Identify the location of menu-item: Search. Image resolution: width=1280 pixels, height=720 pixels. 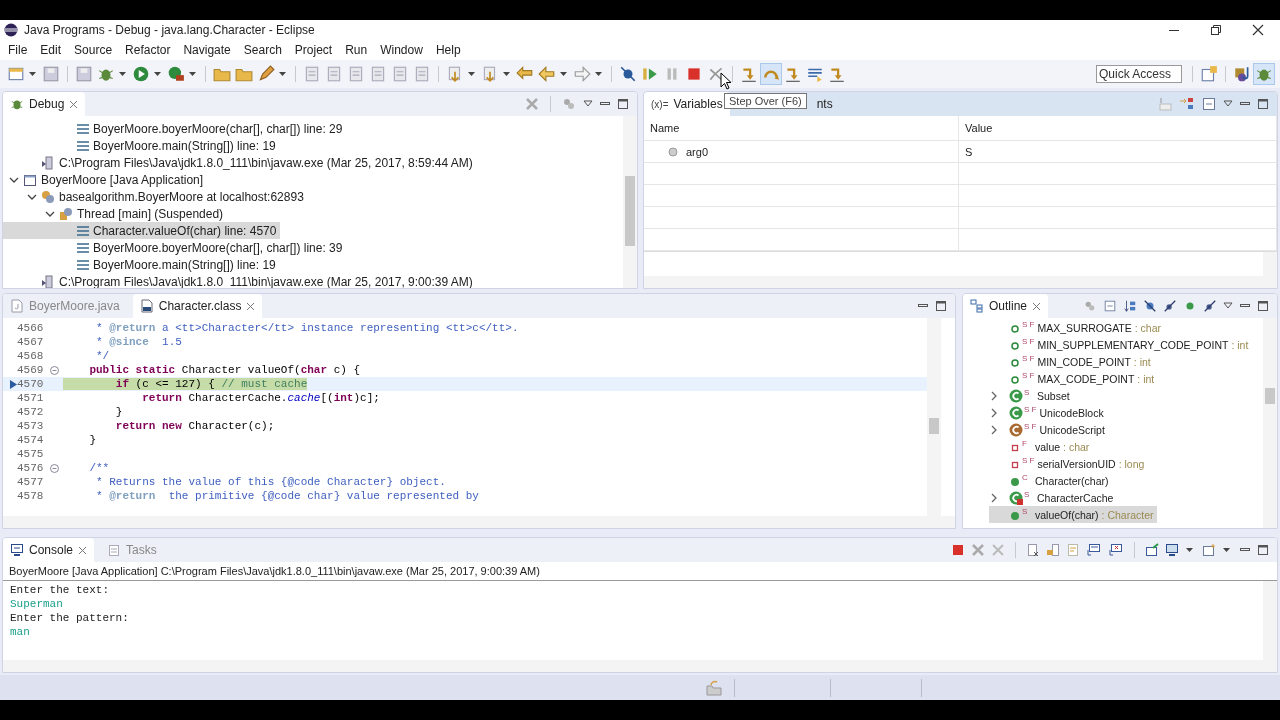
(263, 50).